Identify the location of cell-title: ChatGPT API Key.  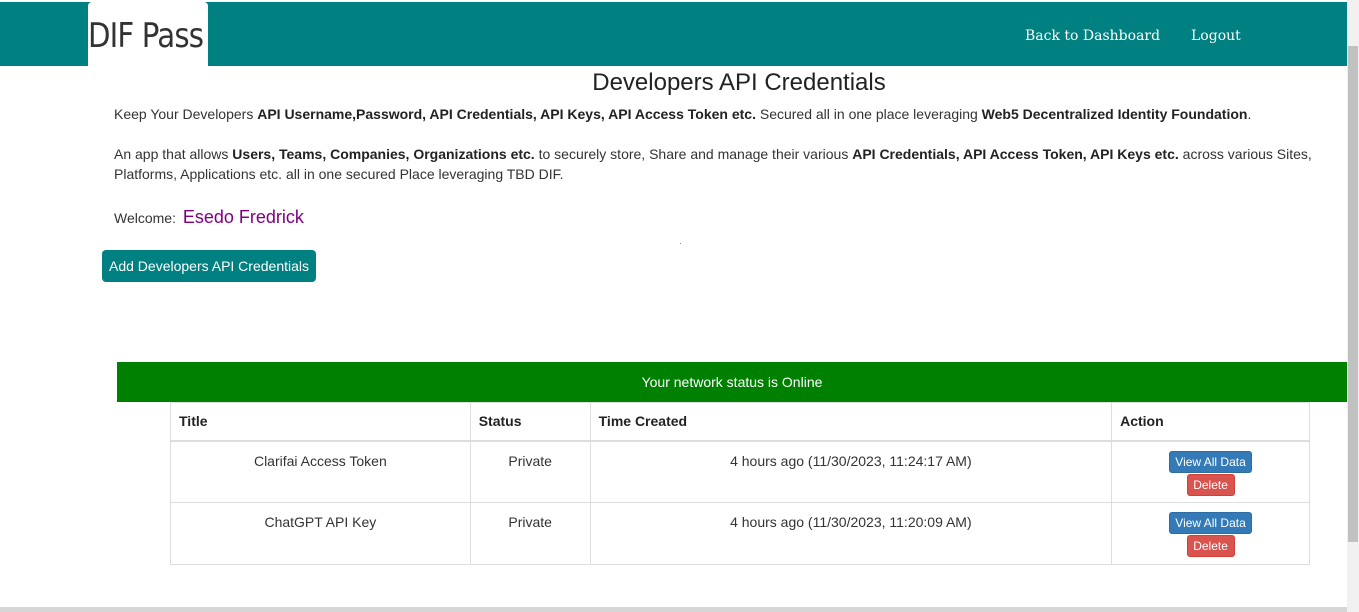
(320, 533).